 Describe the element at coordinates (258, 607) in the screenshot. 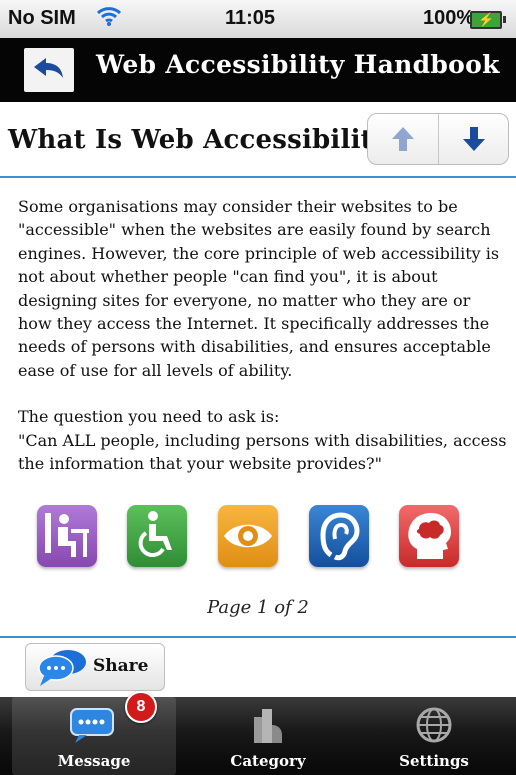

I see `page-indicator: Page 1 of 2` at that location.